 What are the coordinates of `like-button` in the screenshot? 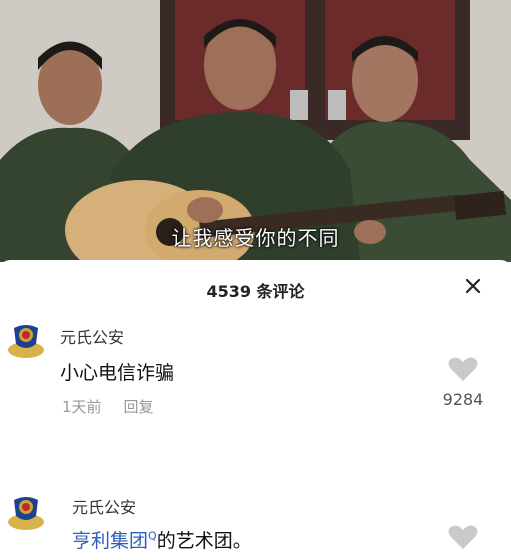 It's located at (463, 537).